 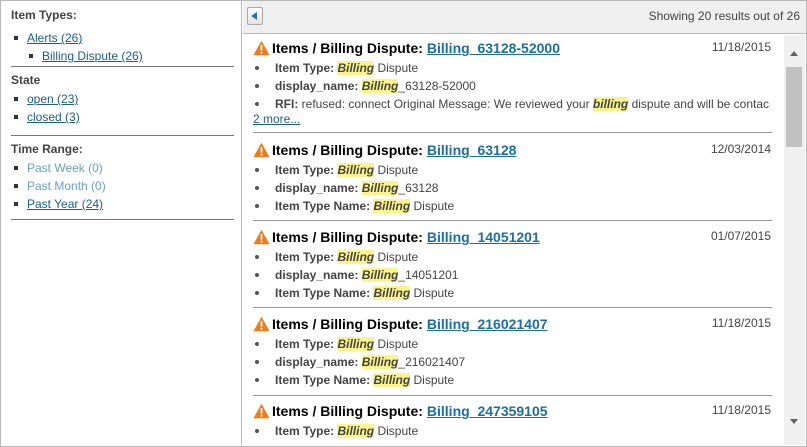 What do you see at coordinates (483, 237) in the screenshot?
I see `result-link: Billing_14051201` at bounding box center [483, 237].